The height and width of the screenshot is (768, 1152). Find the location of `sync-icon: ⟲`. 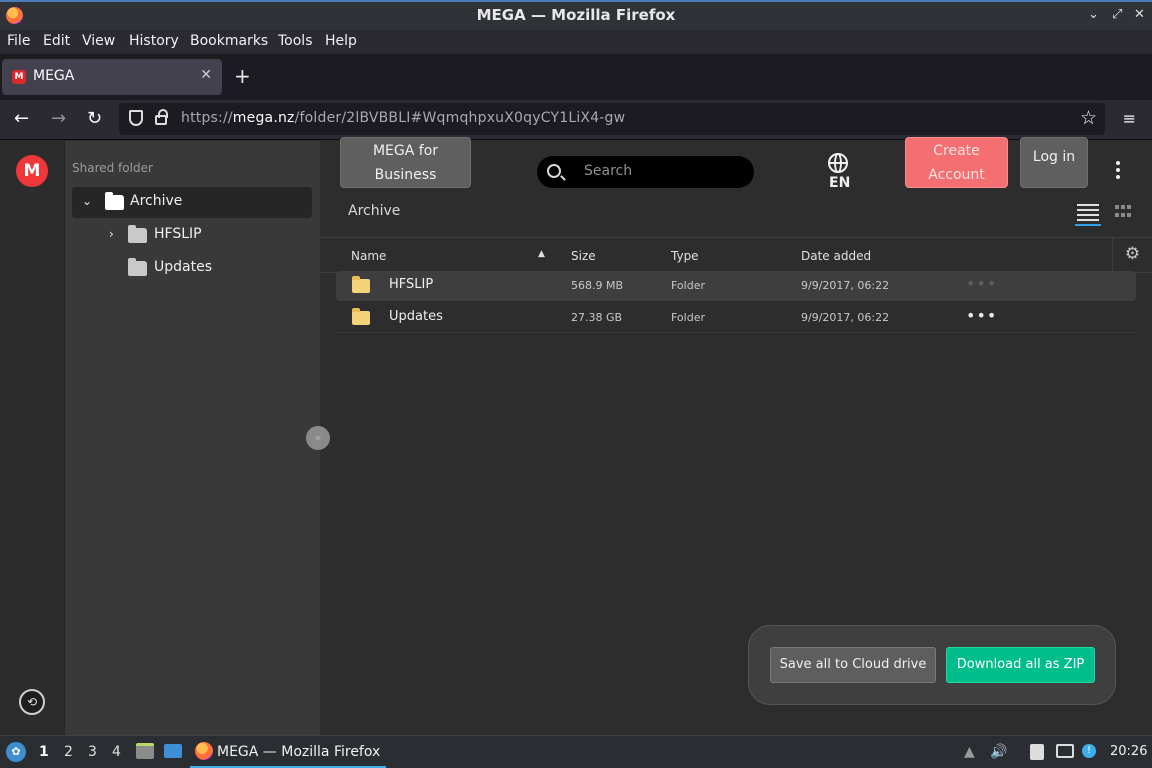

sync-icon: ⟲ is located at coordinates (32, 702).